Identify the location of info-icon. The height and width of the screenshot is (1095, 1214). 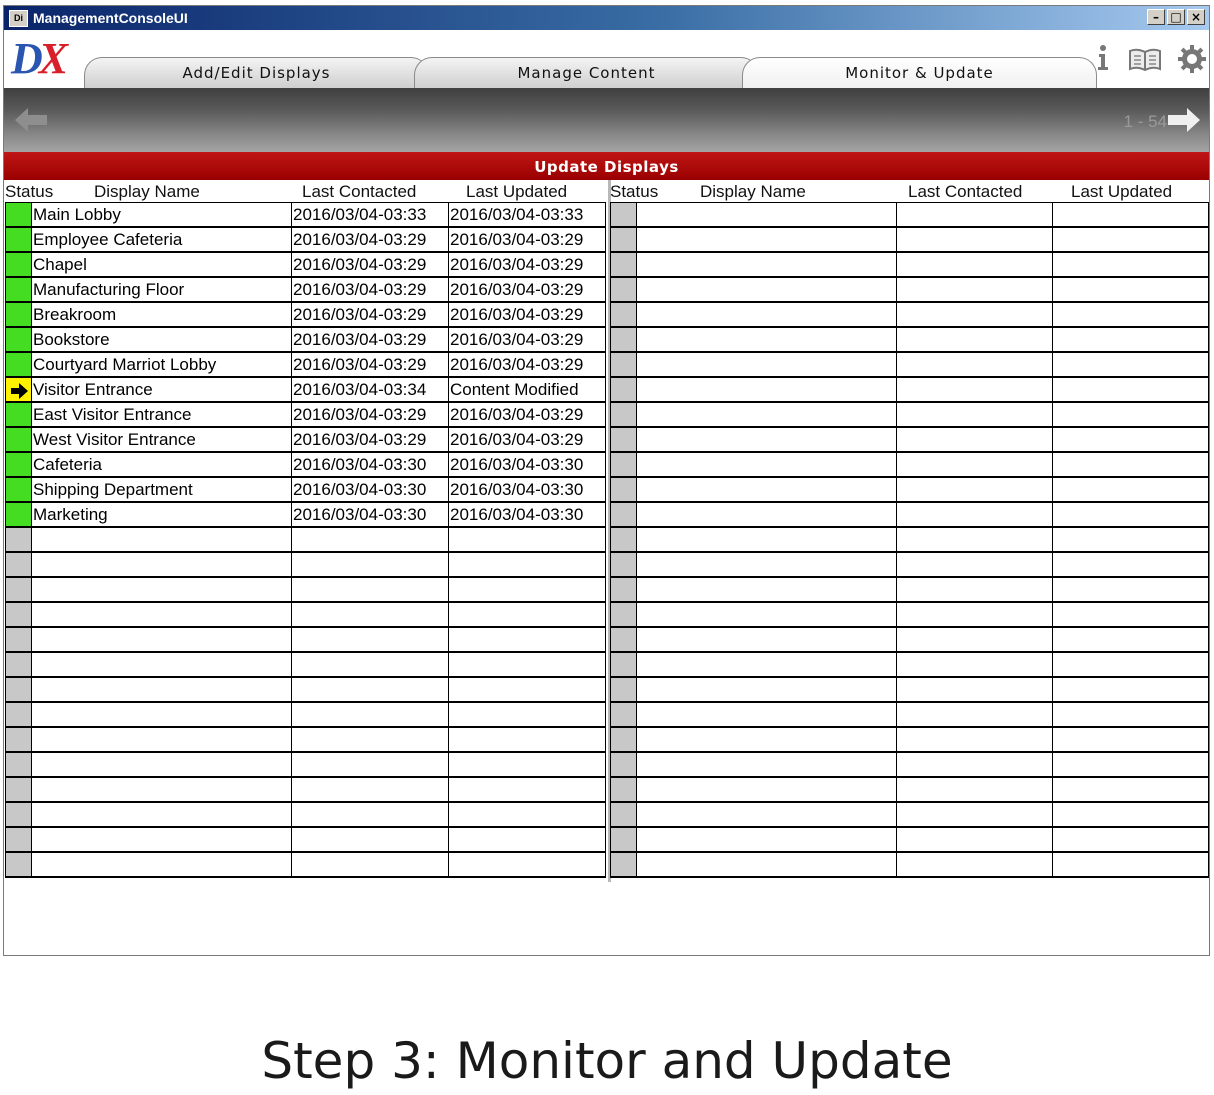
(1103, 60).